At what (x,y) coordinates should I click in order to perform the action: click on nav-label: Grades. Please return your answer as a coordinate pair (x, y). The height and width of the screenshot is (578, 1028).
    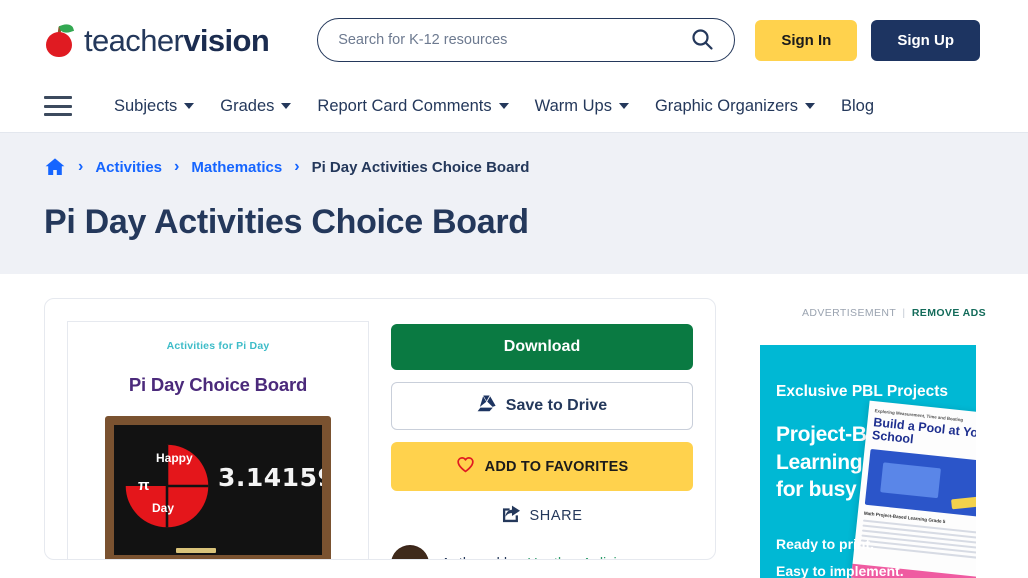
    Looking at the image, I should click on (247, 105).